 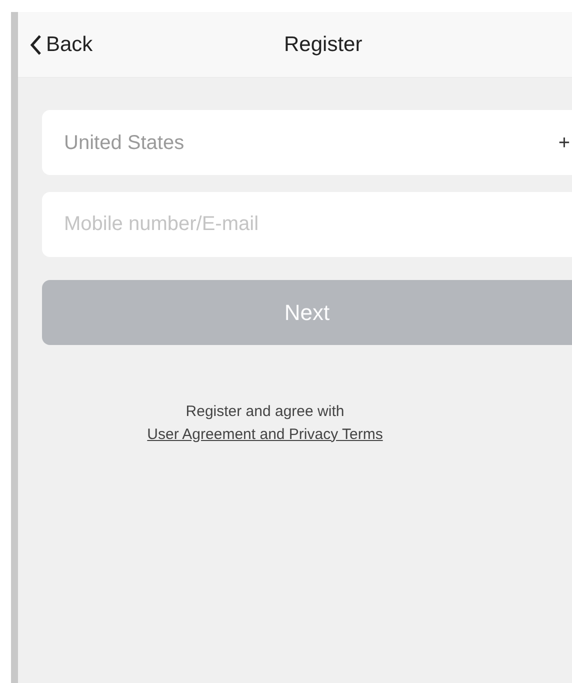 I want to click on account-input: Mobile number/E-mail, so click(x=307, y=224).